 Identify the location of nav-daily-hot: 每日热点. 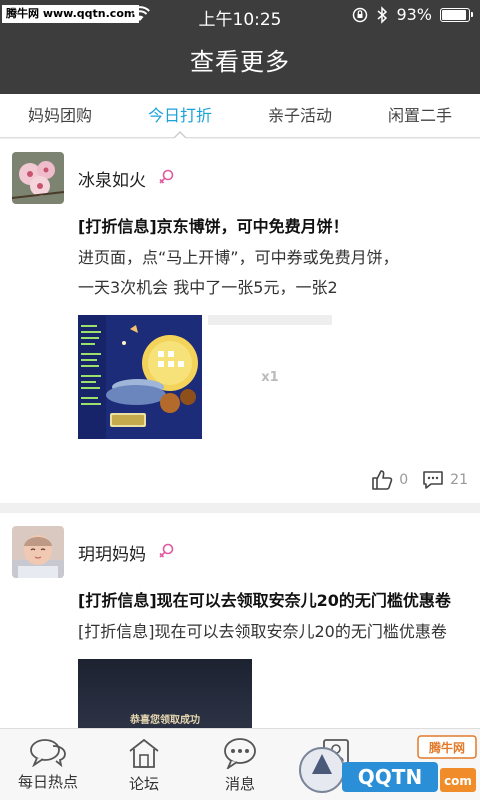
(48, 764).